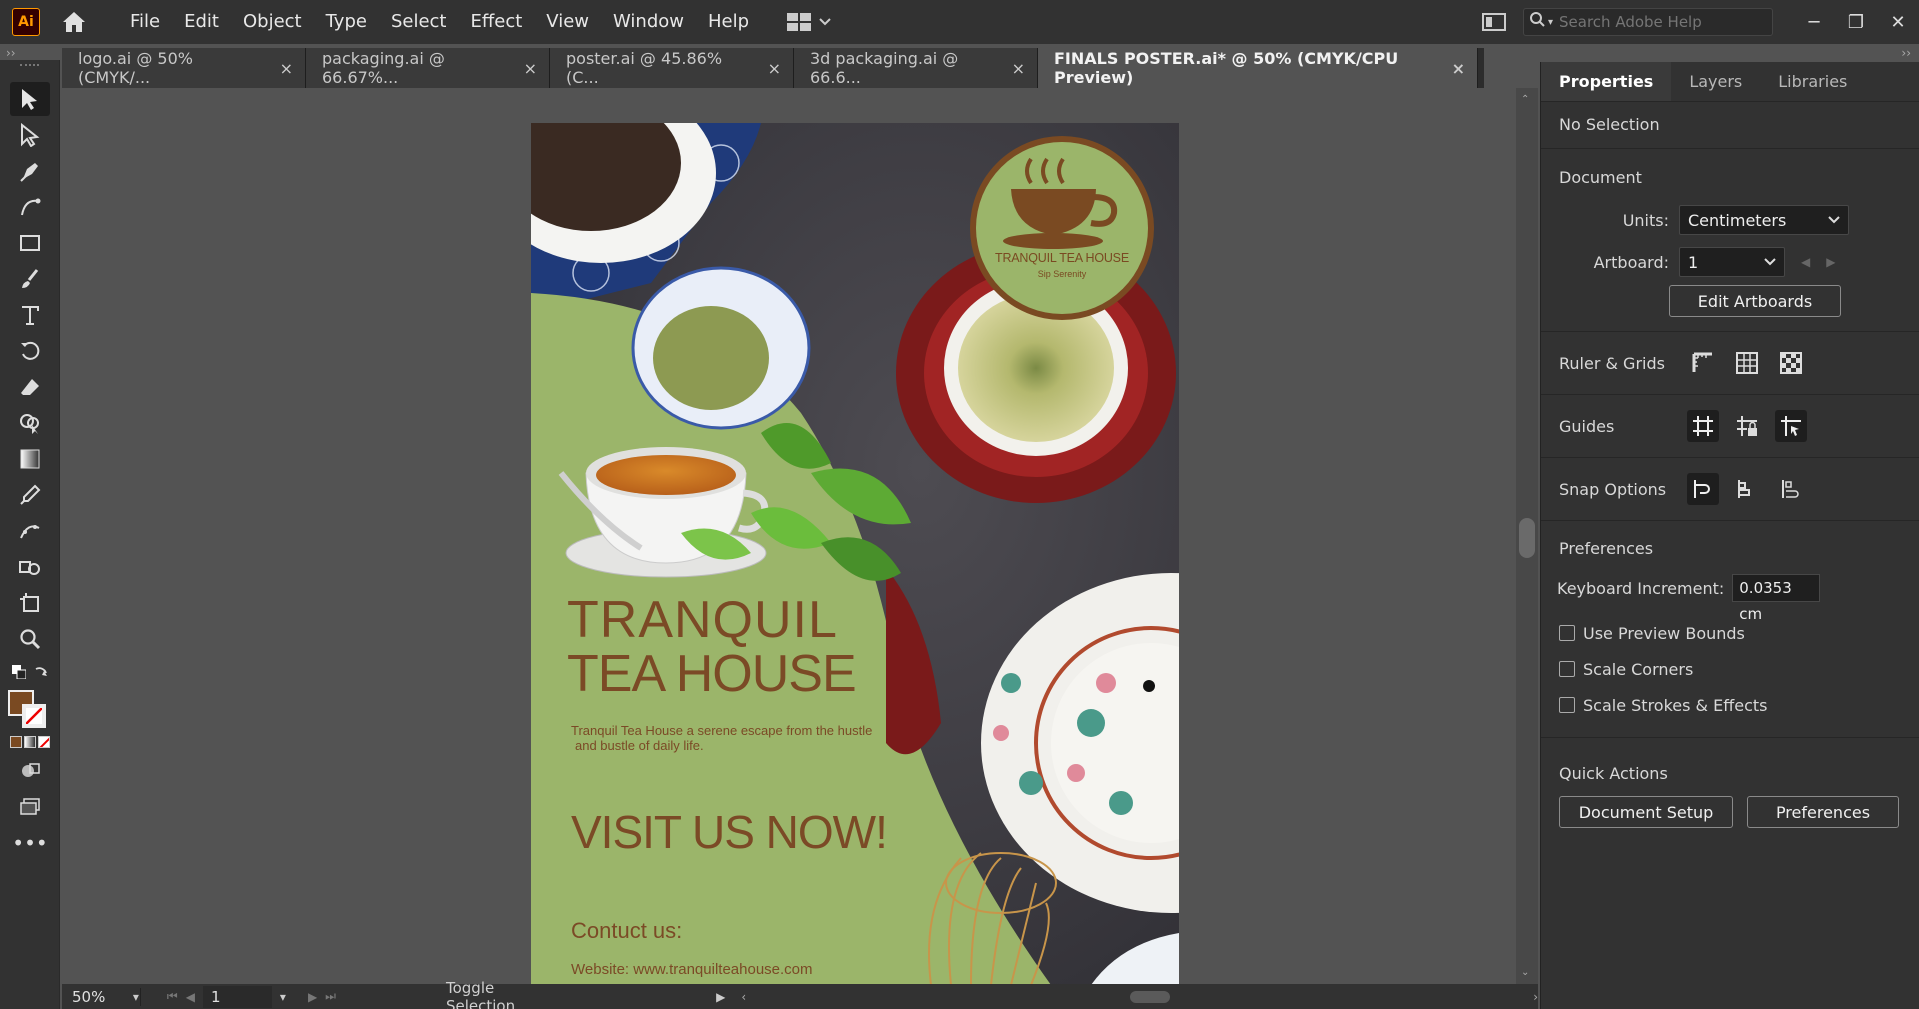 The width and height of the screenshot is (1919, 1009). I want to click on search-box: ▾, so click(1648, 22).